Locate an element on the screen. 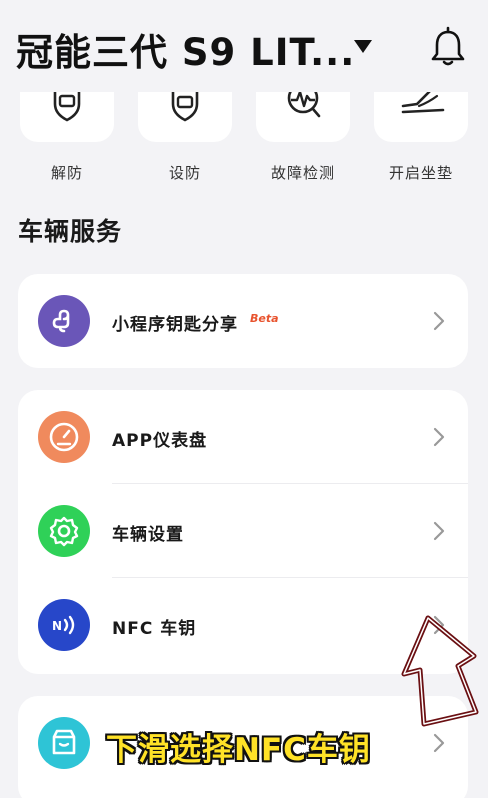 Image resolution: width=488 pixels, height=798 pixels. quick-action-disarm: 解防 is located at coordinates (67, 137).